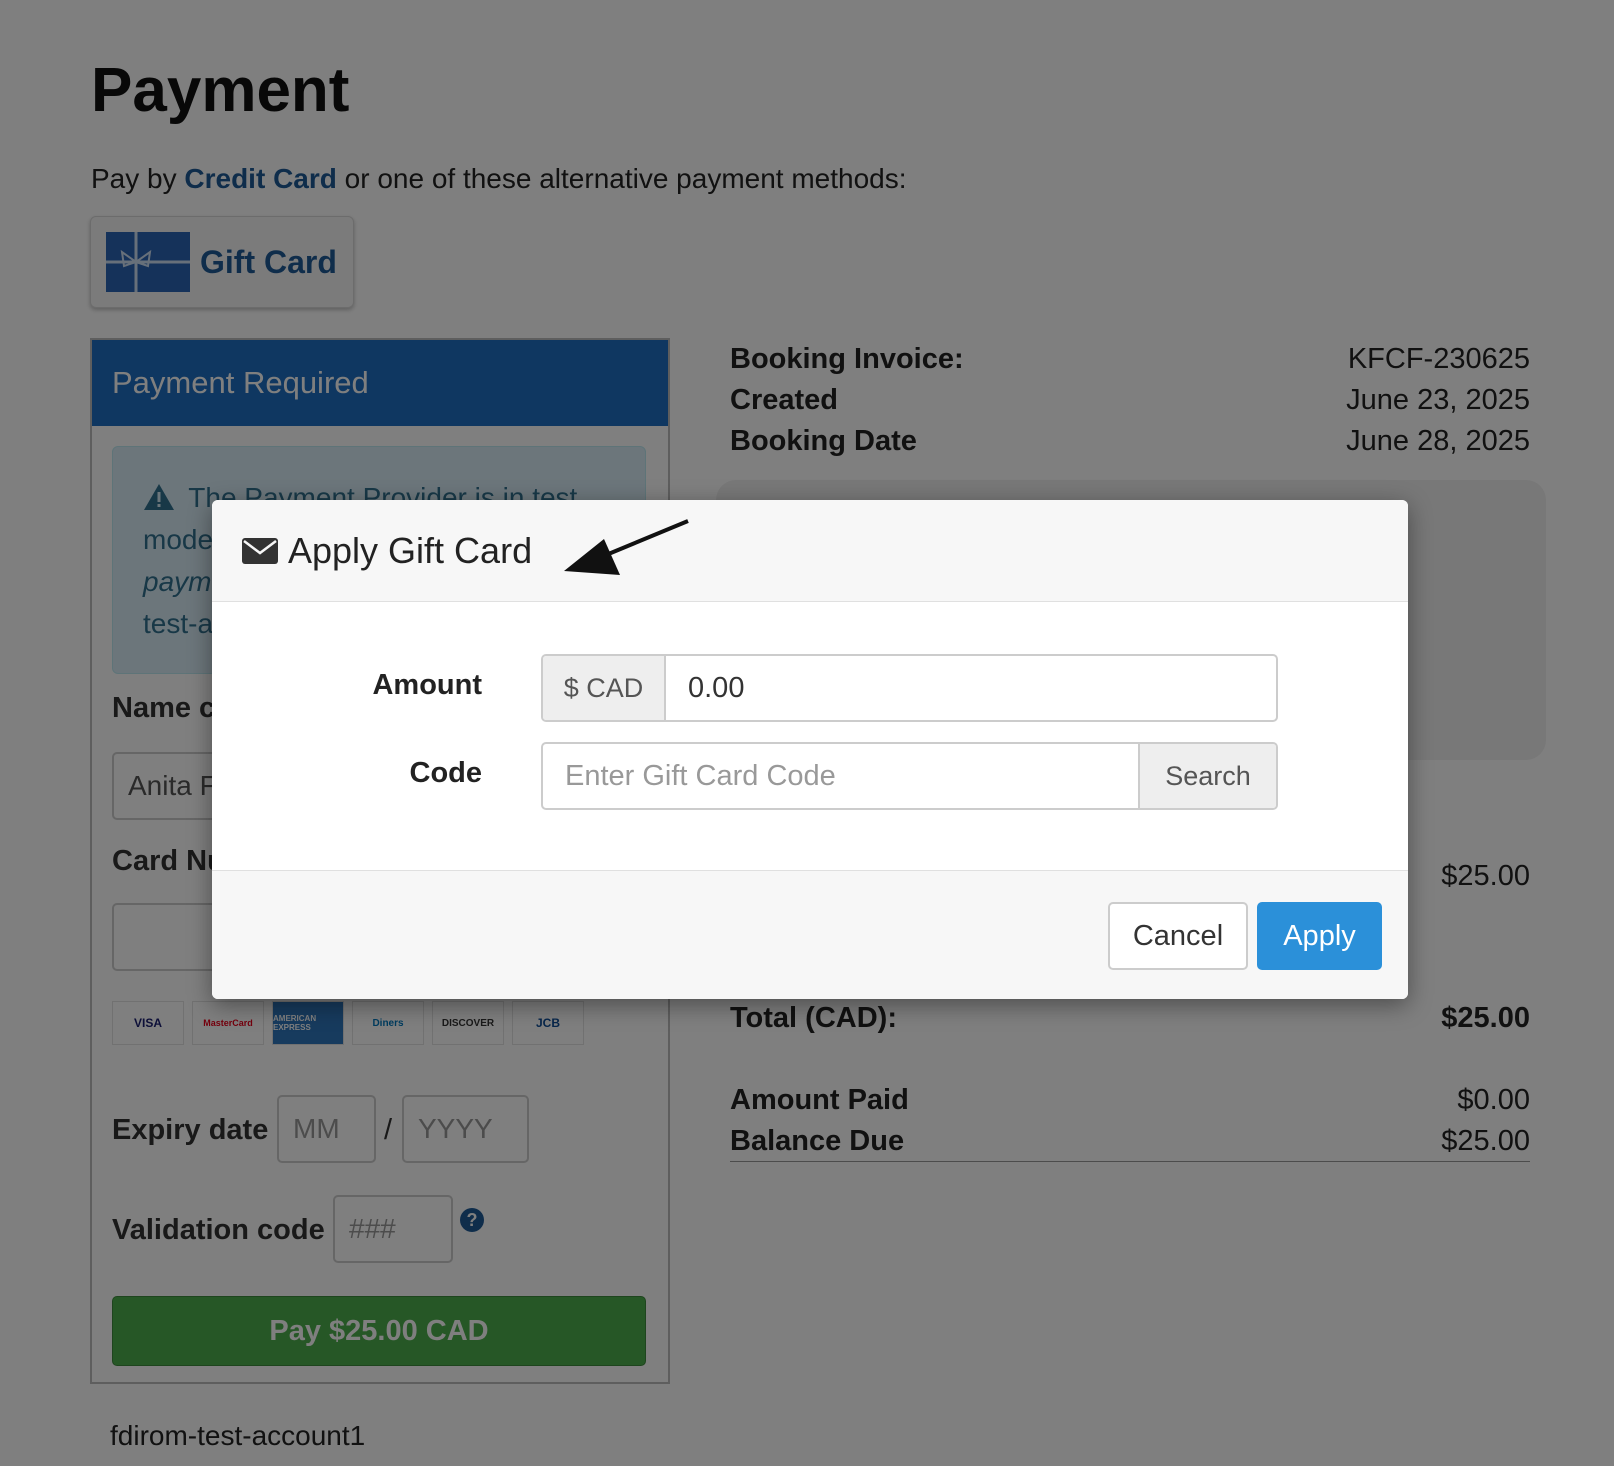 Image resolution: width=1614 pixels, height=1466 pixels. I want to click on annotation-arrow-icon, so click(626, 547).